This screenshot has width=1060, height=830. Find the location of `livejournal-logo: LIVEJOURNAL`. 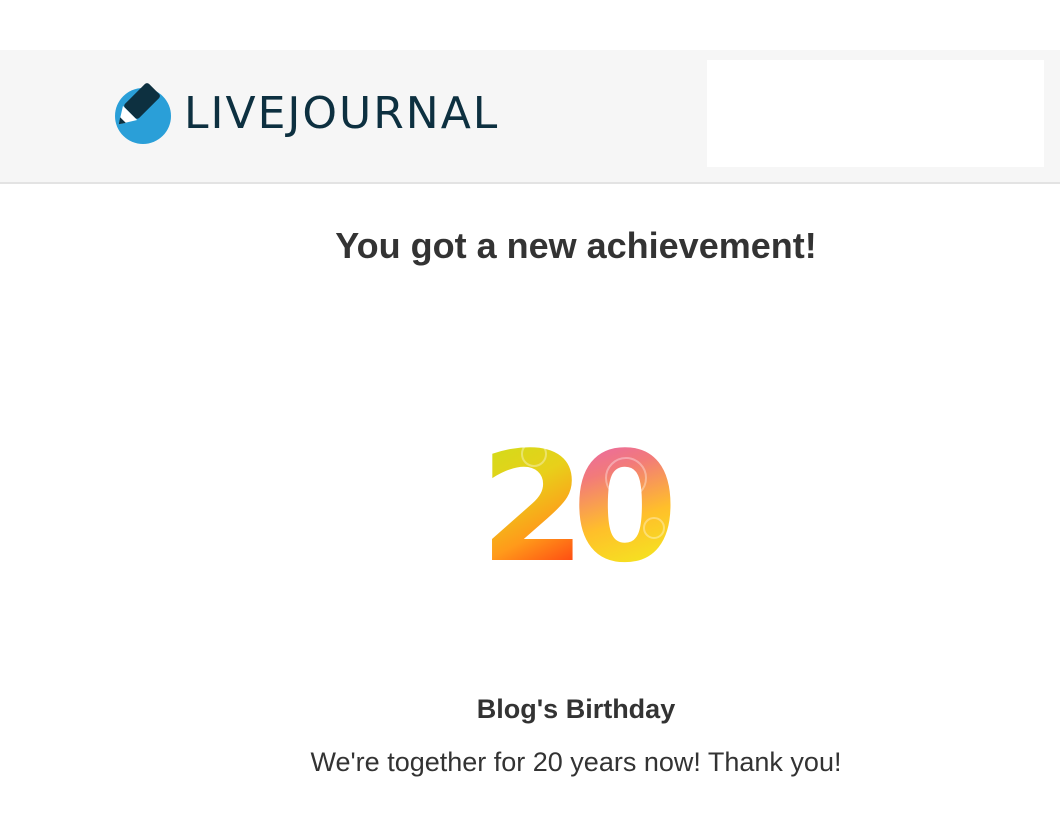

livejournal-logo: LIVEJOURNAL is located at coordinates (304, 114).